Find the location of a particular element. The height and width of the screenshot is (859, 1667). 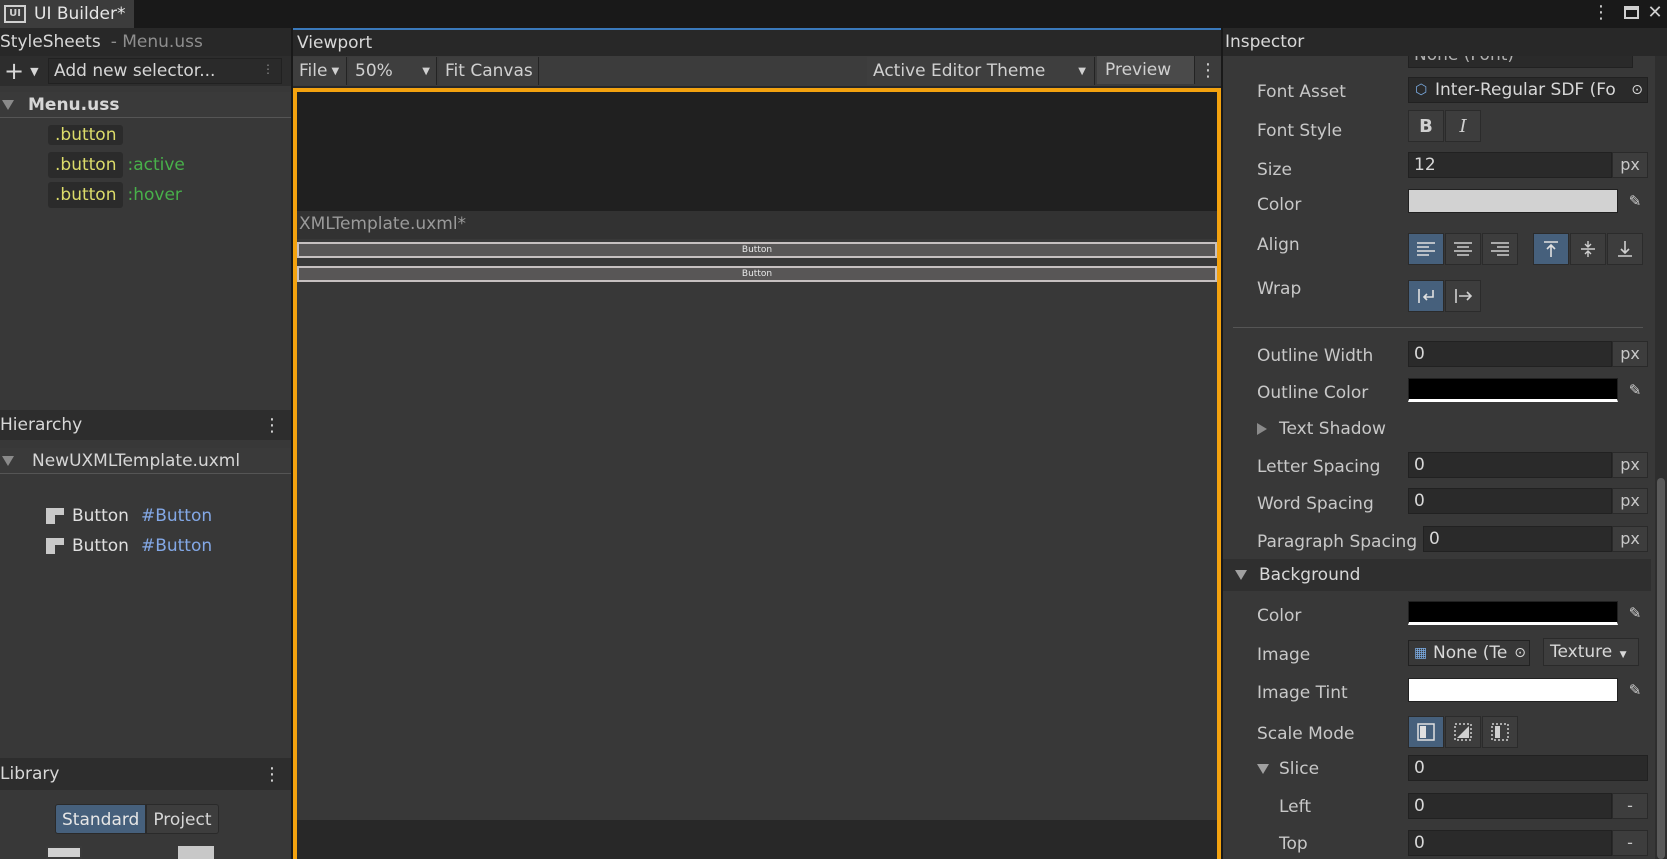

word-spacing-field: 0 is located at coordinates (1510, 501).